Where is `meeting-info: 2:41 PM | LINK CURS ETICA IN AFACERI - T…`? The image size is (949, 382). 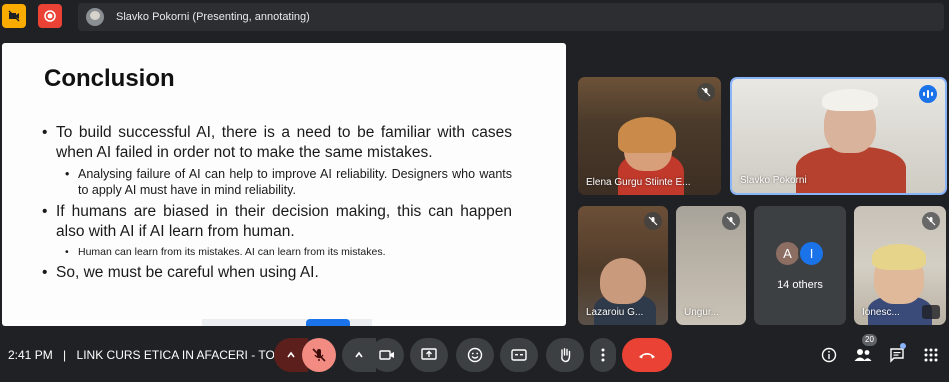 meeting-info: 2:41 PM | LINK CURS ETICA IN AFACERI - T… is located at coordinates (146, 355).